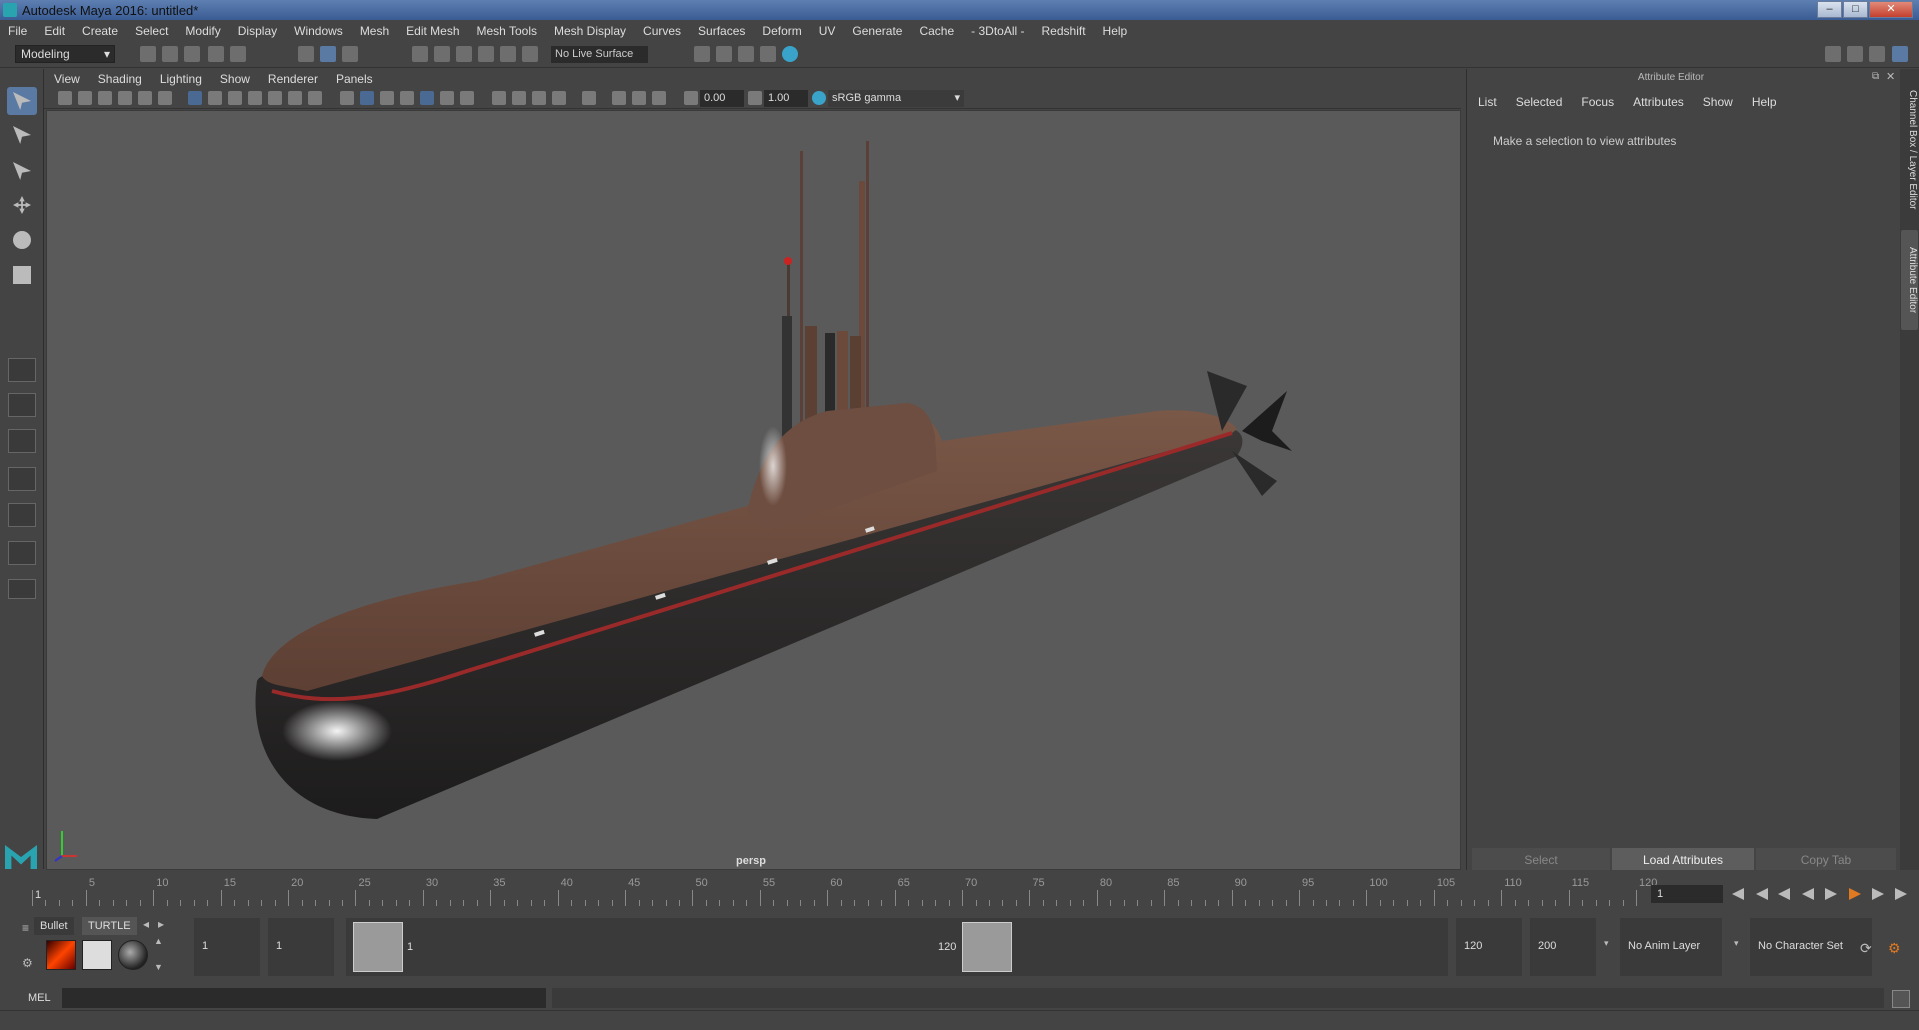 This screenshot has height=1030, width=1919. I want to click on viewport-menu-lighting: Lighting, so click(181, 79).